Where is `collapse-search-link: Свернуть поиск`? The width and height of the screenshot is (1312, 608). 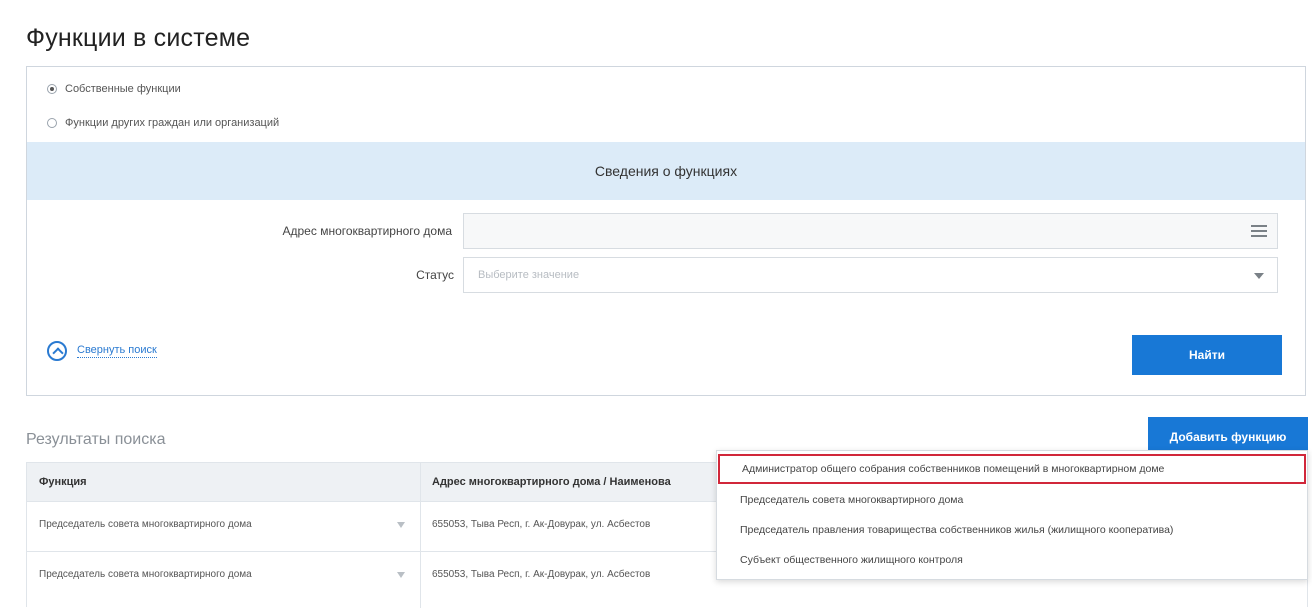
collapse-search-link: Свернуть поиск is located at coordinates (102, 351).